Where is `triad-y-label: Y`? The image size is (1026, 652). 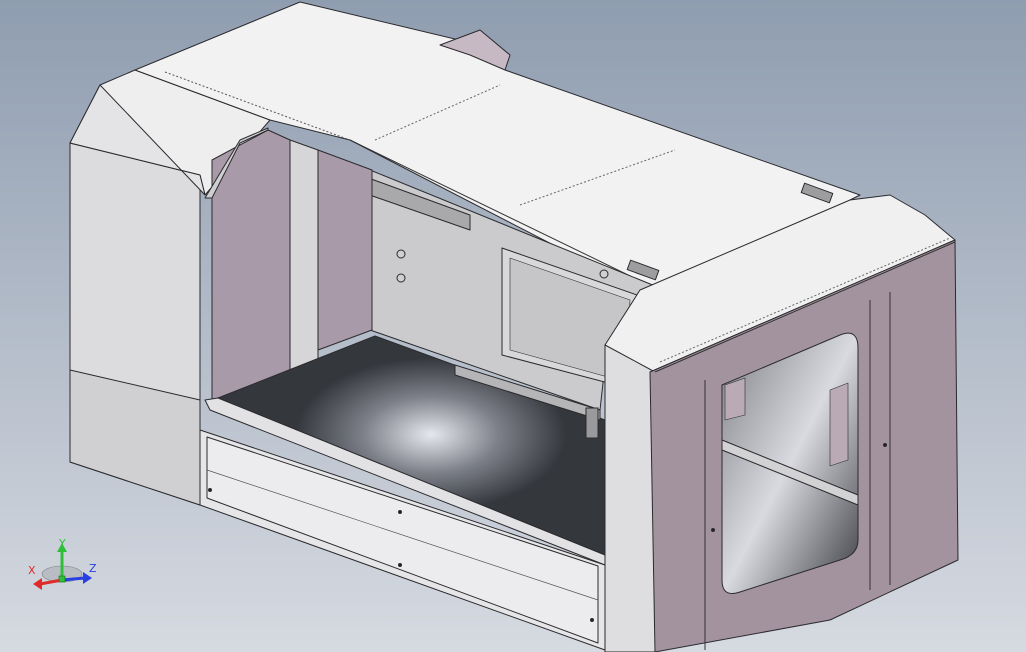
triad-y-label: Y is located at coordinates (62, 543).